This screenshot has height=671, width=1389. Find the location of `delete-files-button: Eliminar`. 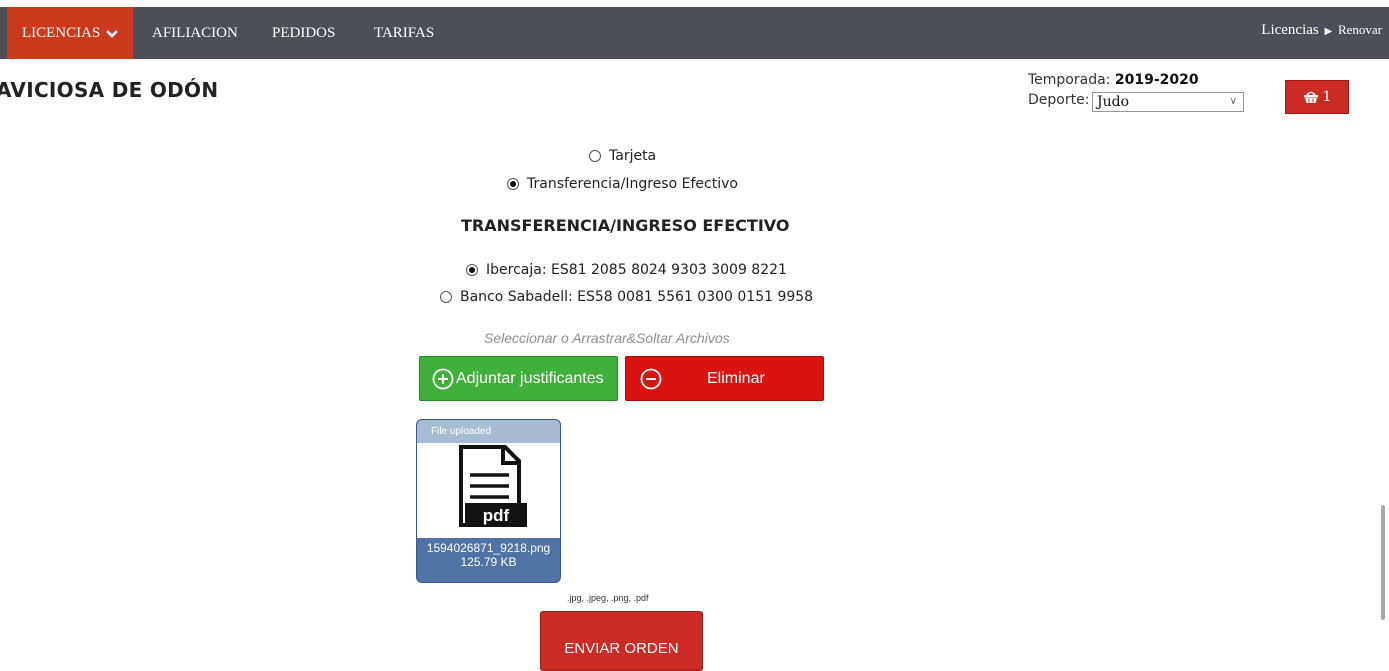

delete-files-button: Eliminar is located at coordinates (724, 378).